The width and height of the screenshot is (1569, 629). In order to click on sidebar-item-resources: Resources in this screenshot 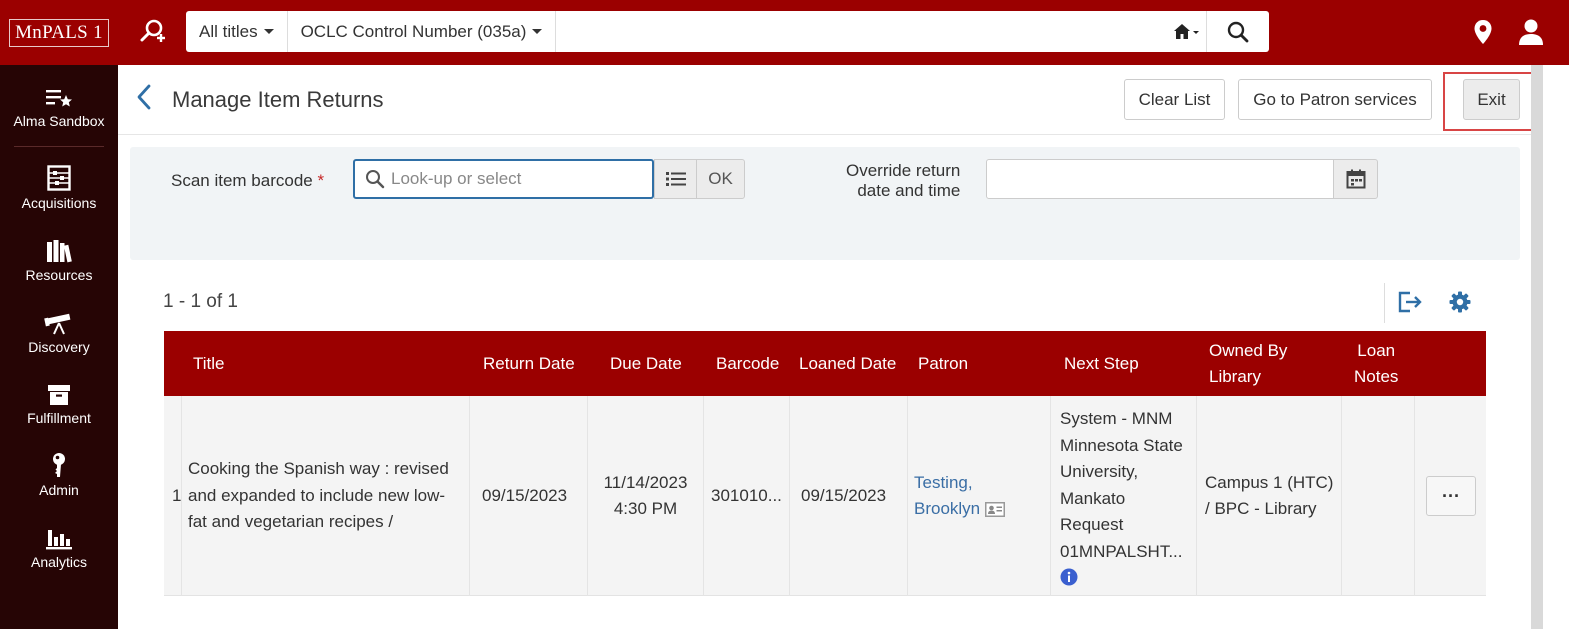, I will do `click(59, 260)`.